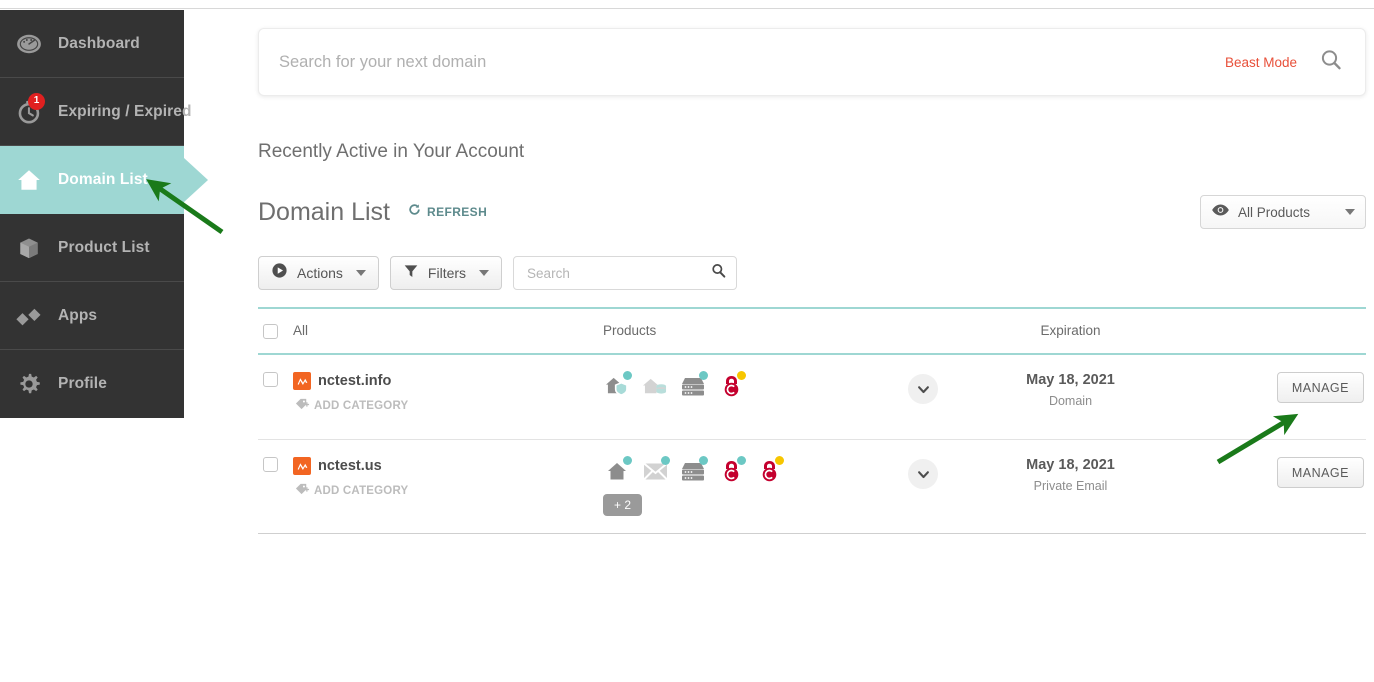  Describe the element at coordinates (279, 273) in the screenshot. I see `play-circle-icon` at that location.